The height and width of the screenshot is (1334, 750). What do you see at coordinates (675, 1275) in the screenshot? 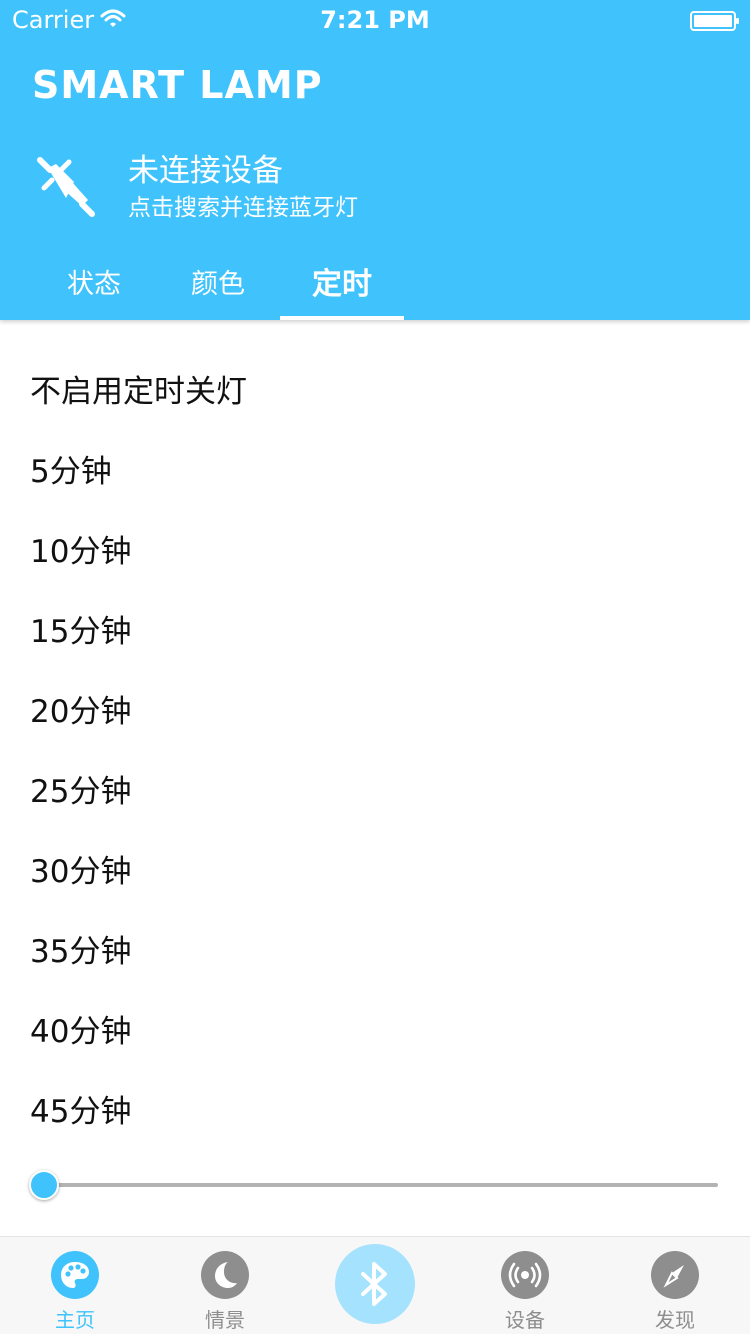
I see `compass-icon` at bounding box center [675, 1275].